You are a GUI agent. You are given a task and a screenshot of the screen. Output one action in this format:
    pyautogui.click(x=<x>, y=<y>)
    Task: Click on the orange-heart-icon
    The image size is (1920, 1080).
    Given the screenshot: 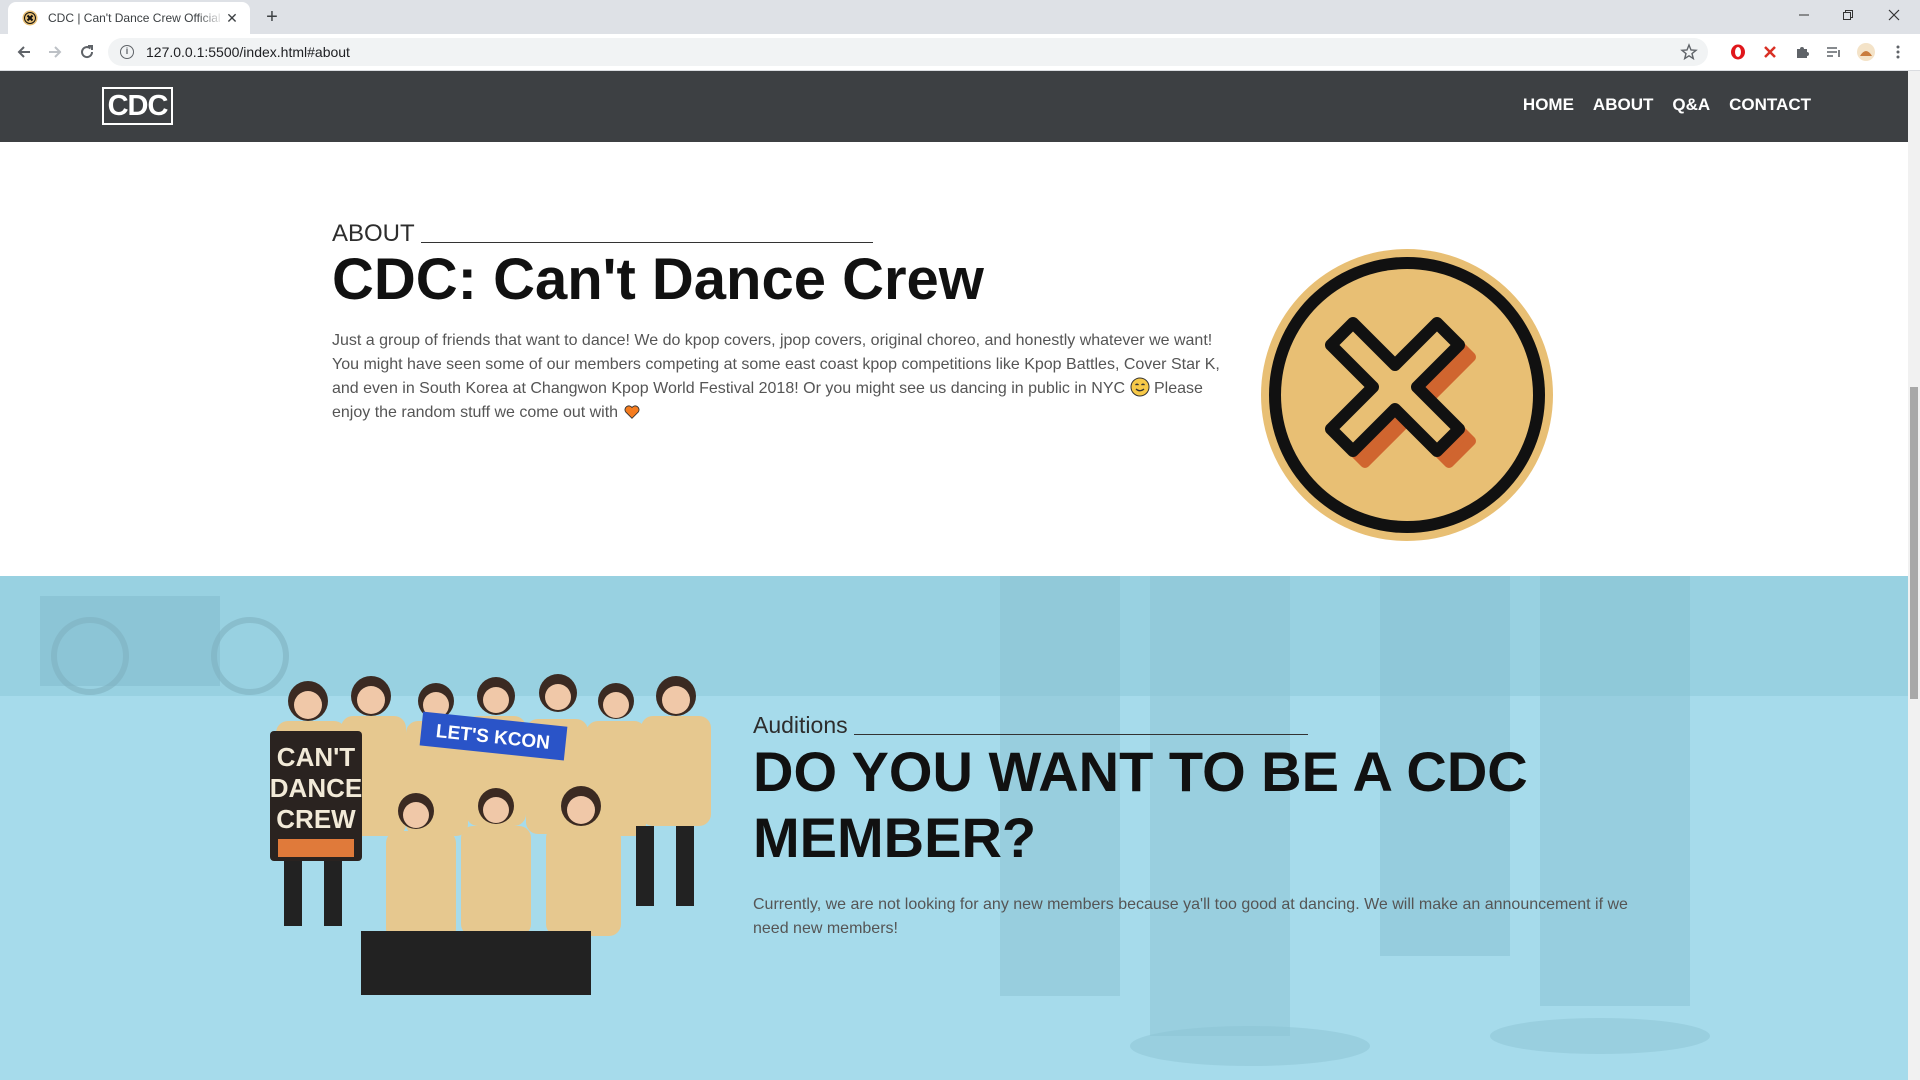 What is the action you would take?
    pyautogui.click(x=631, y=412)
    